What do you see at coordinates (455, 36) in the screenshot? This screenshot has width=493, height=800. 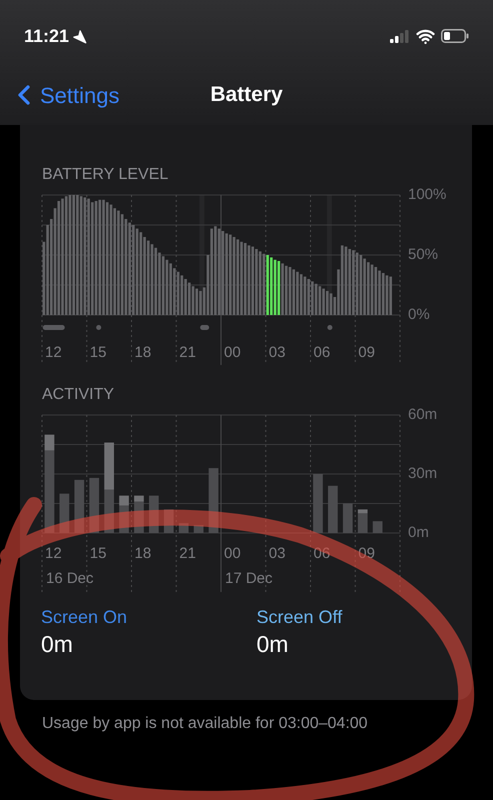 I see `battery-icon` at bounding box center [455, 36].